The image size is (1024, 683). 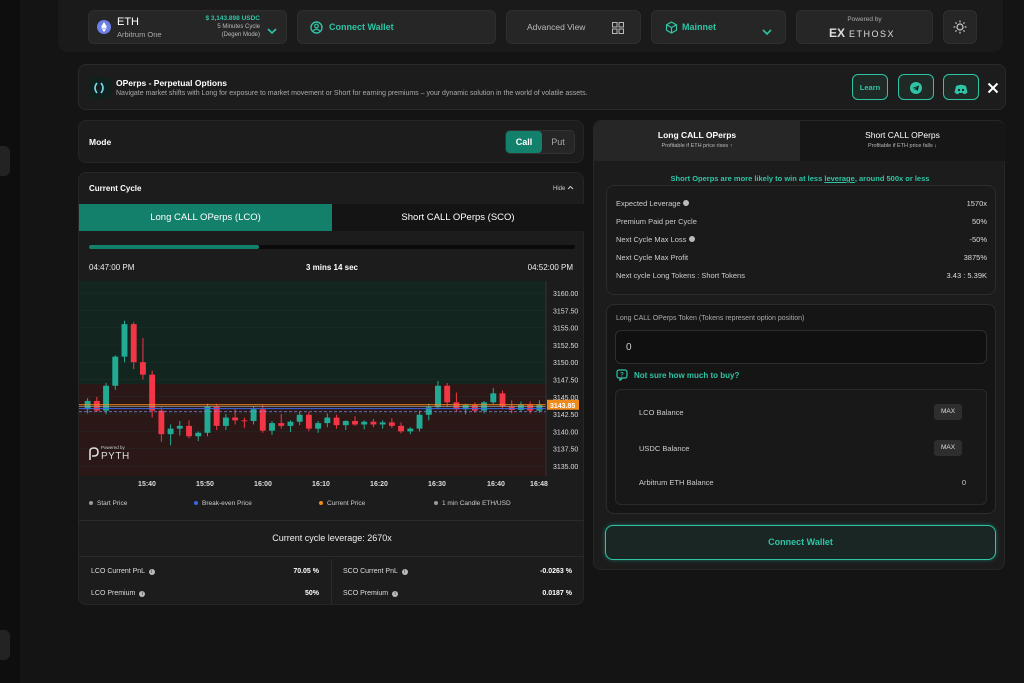 I want to click on close-icon, so click(x=993, y=90).